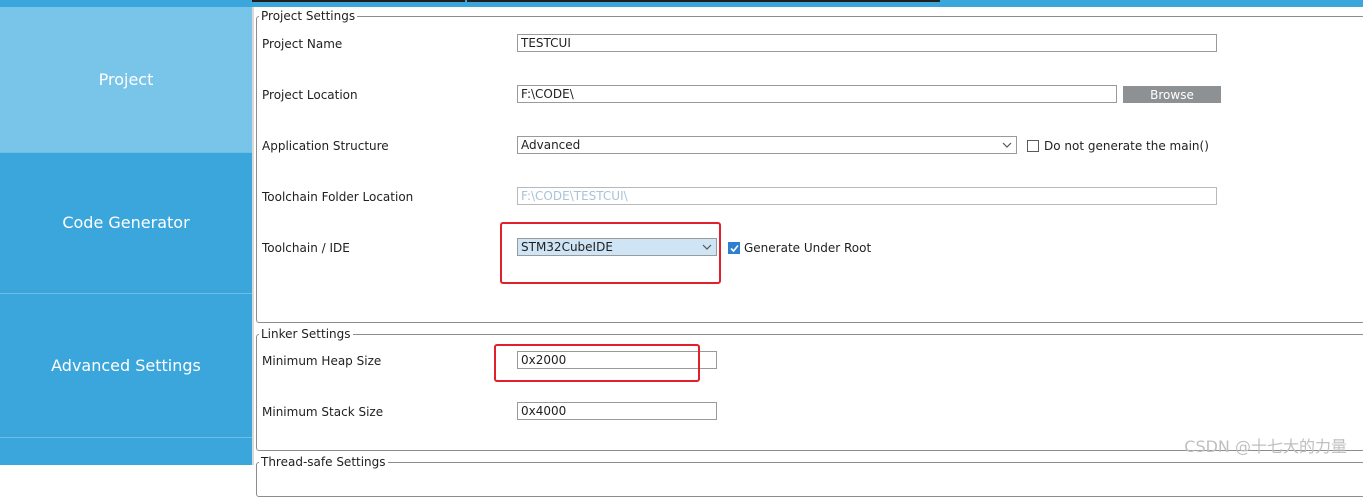 The height and width of the screenshot is (497, 1363). What do you see at coordinates (322, 361) in the screenshot?
I see `minimum-heap-size-label: Minimum Heap Size` at bounding box center [322, 361].